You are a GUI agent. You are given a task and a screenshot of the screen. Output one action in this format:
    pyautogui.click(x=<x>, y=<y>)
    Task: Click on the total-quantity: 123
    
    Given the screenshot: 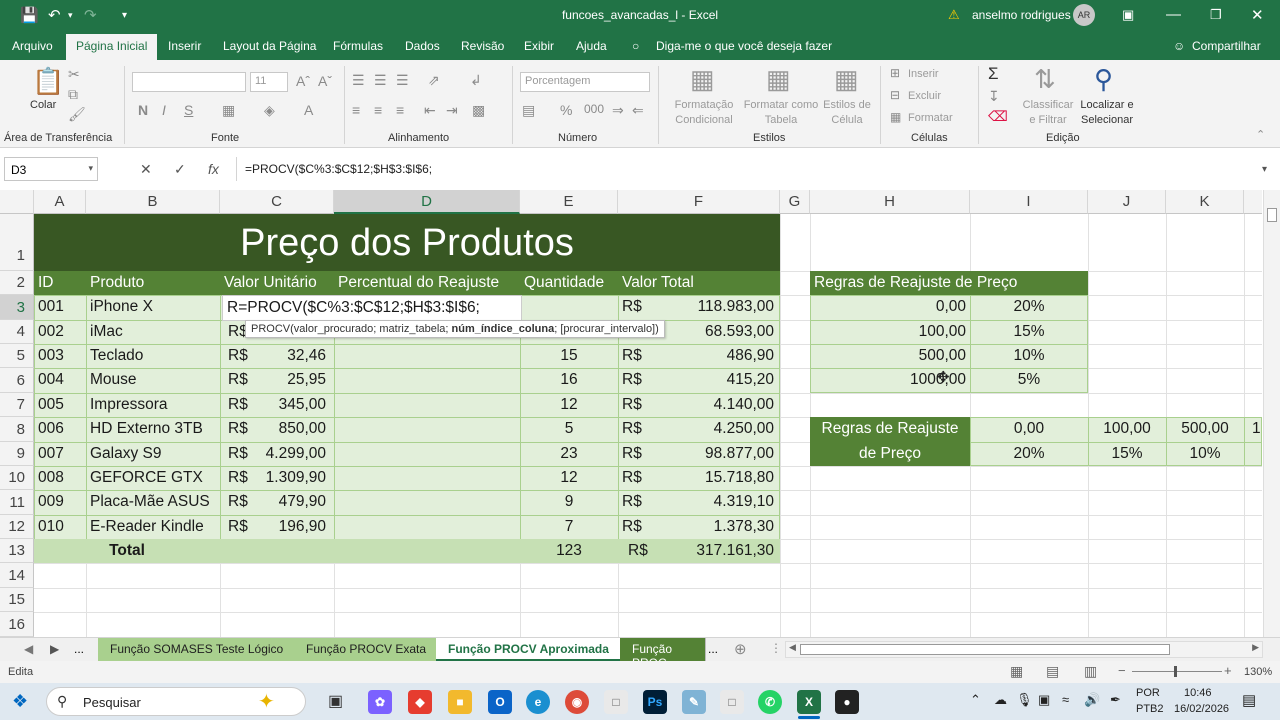 What is the action you would take?
    pyautogui.click(x=569, y=551)
    